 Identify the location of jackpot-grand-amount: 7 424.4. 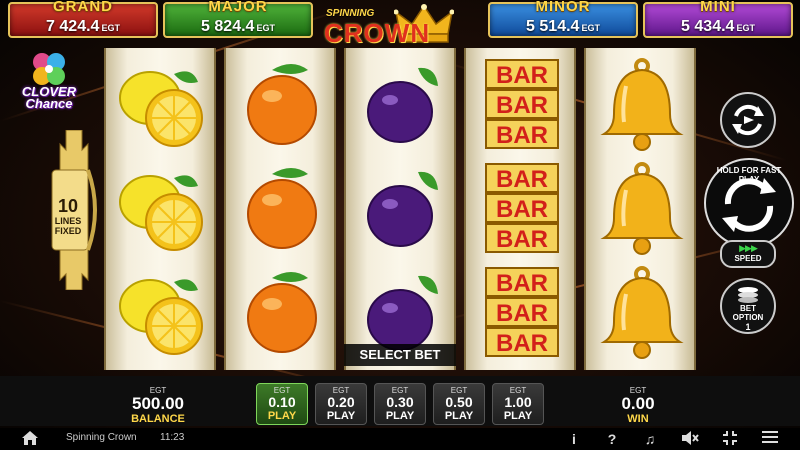
(73, 26).